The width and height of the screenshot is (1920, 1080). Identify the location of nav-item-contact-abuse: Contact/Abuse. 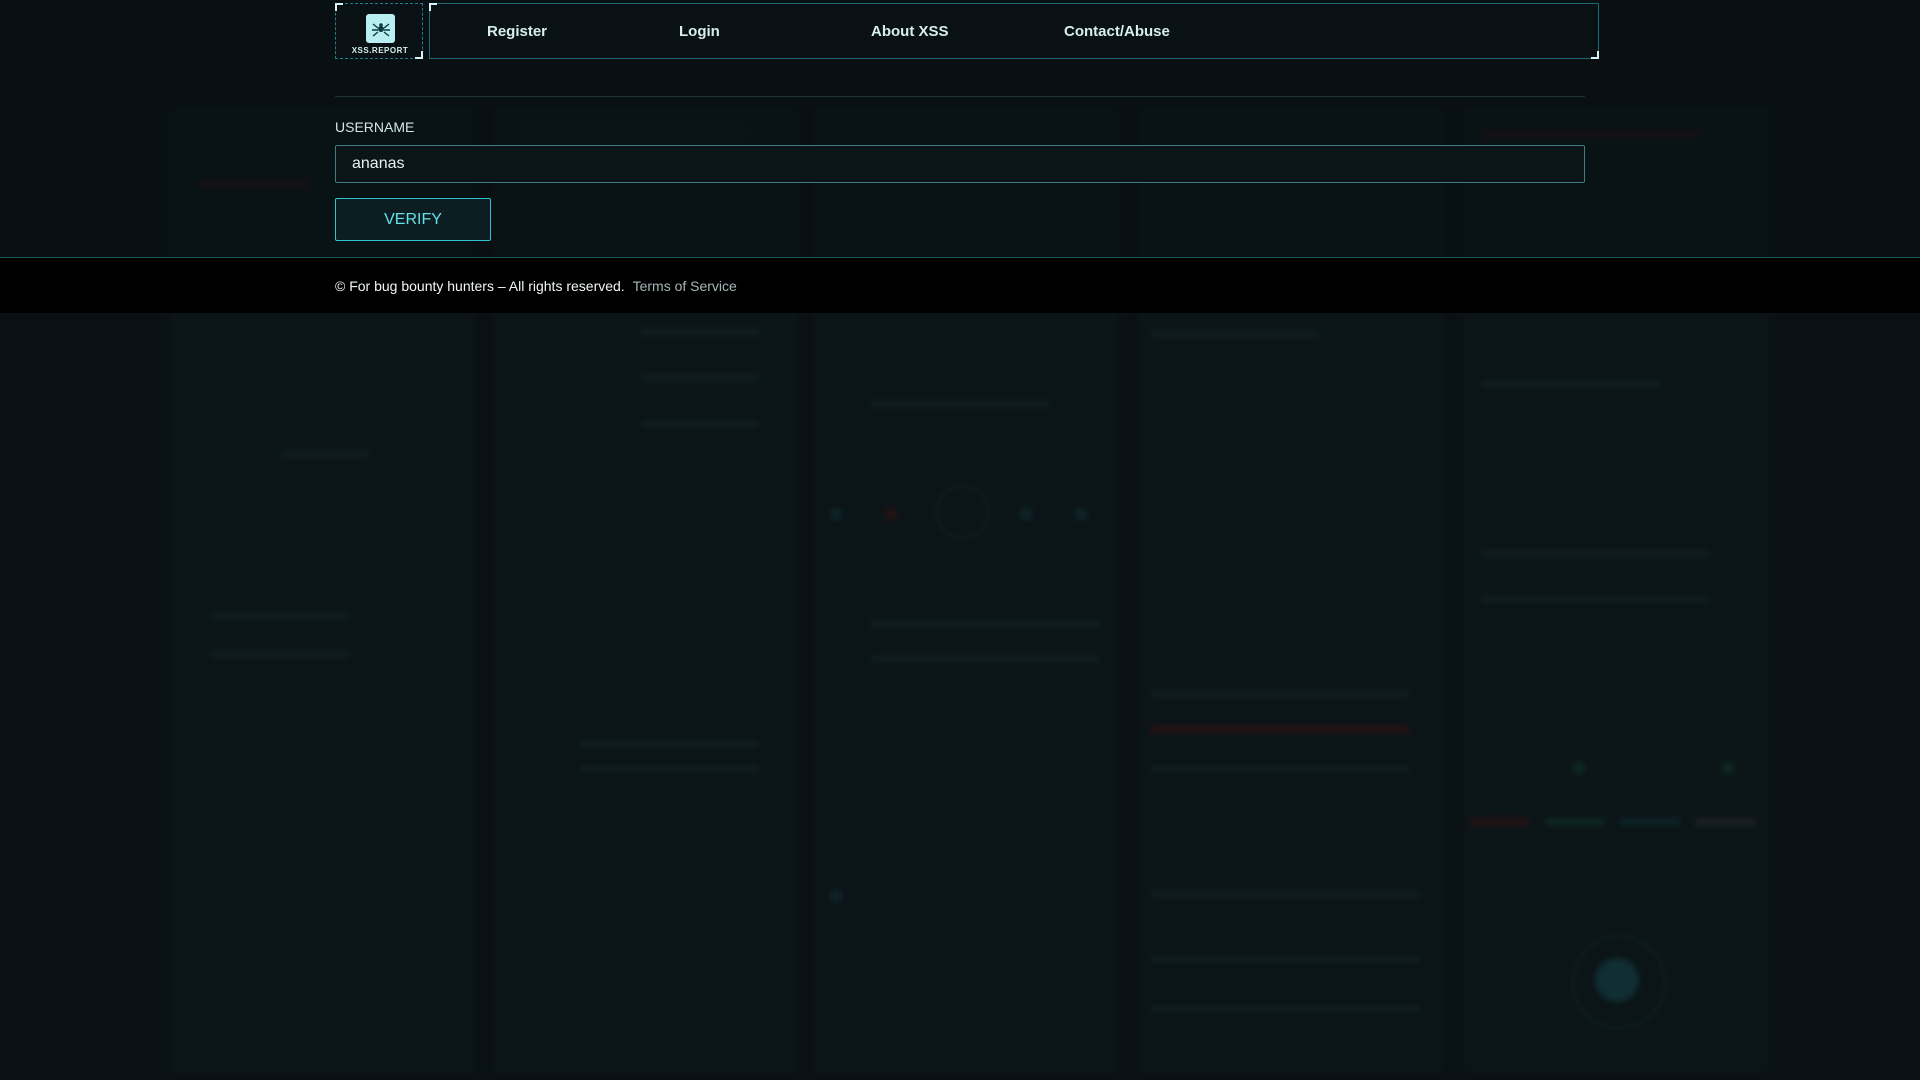
(1117, 31).